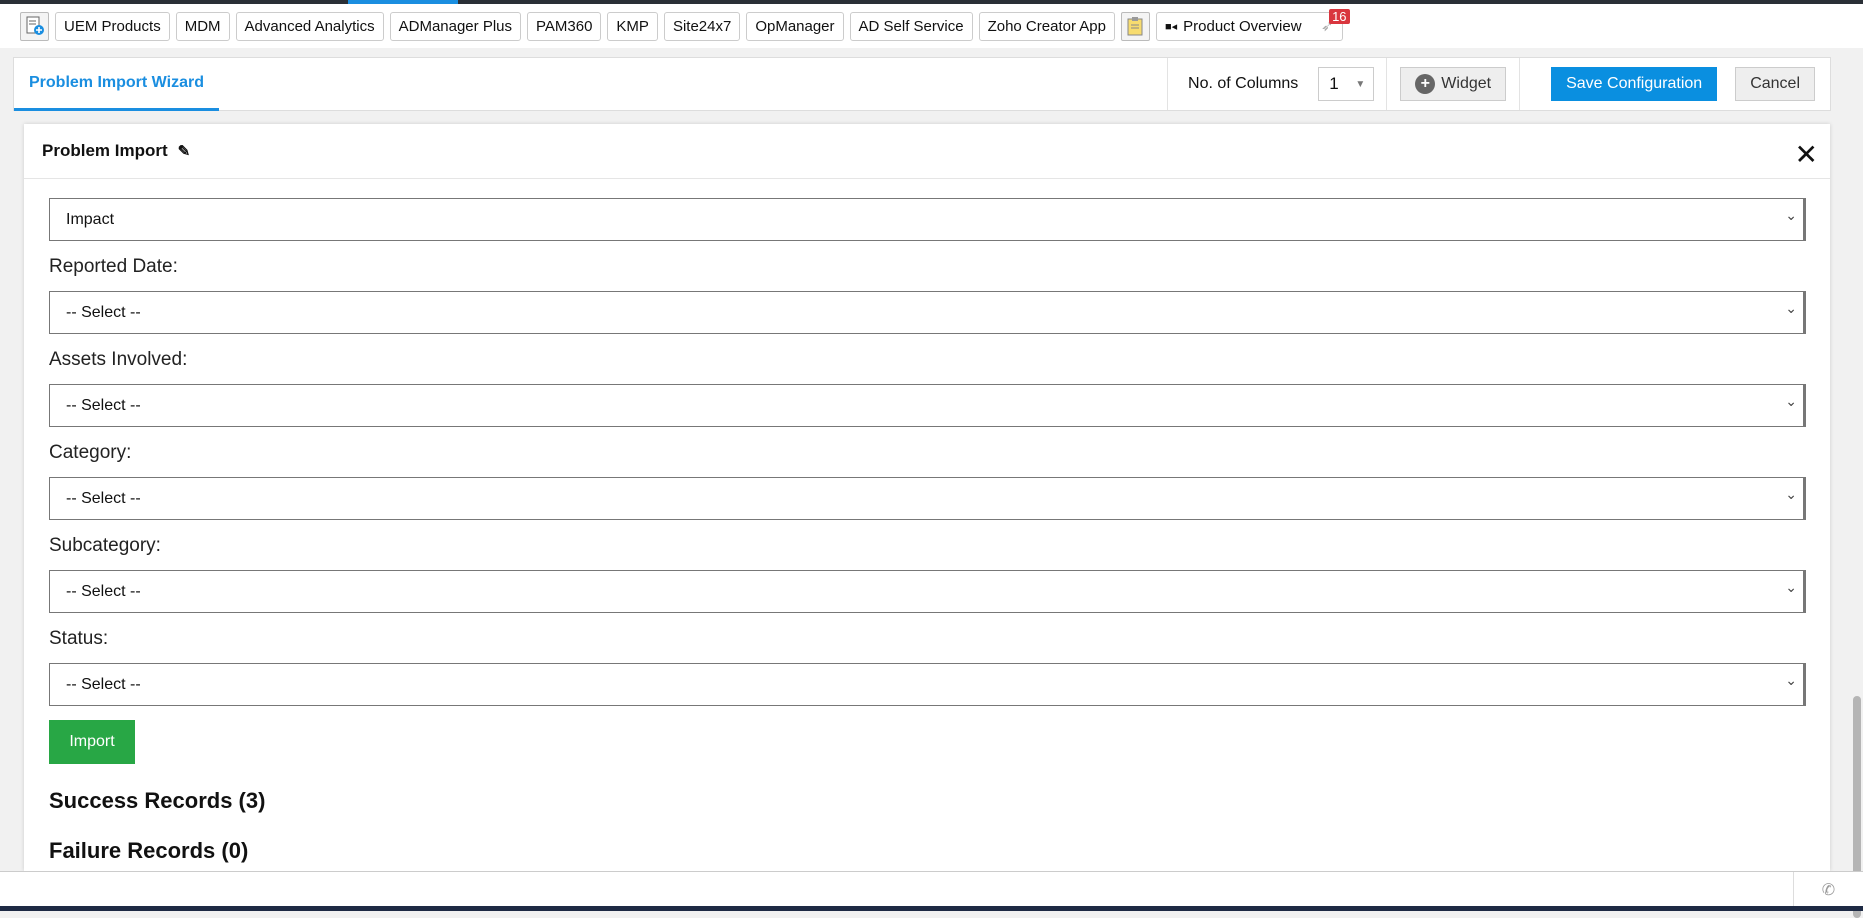 The image size is (1863, 918). What do you see at coordinates (1634, 84) in the screenshot?
I see `save-configuration-button: Save Configuration` at bounding box center [1634, 84].